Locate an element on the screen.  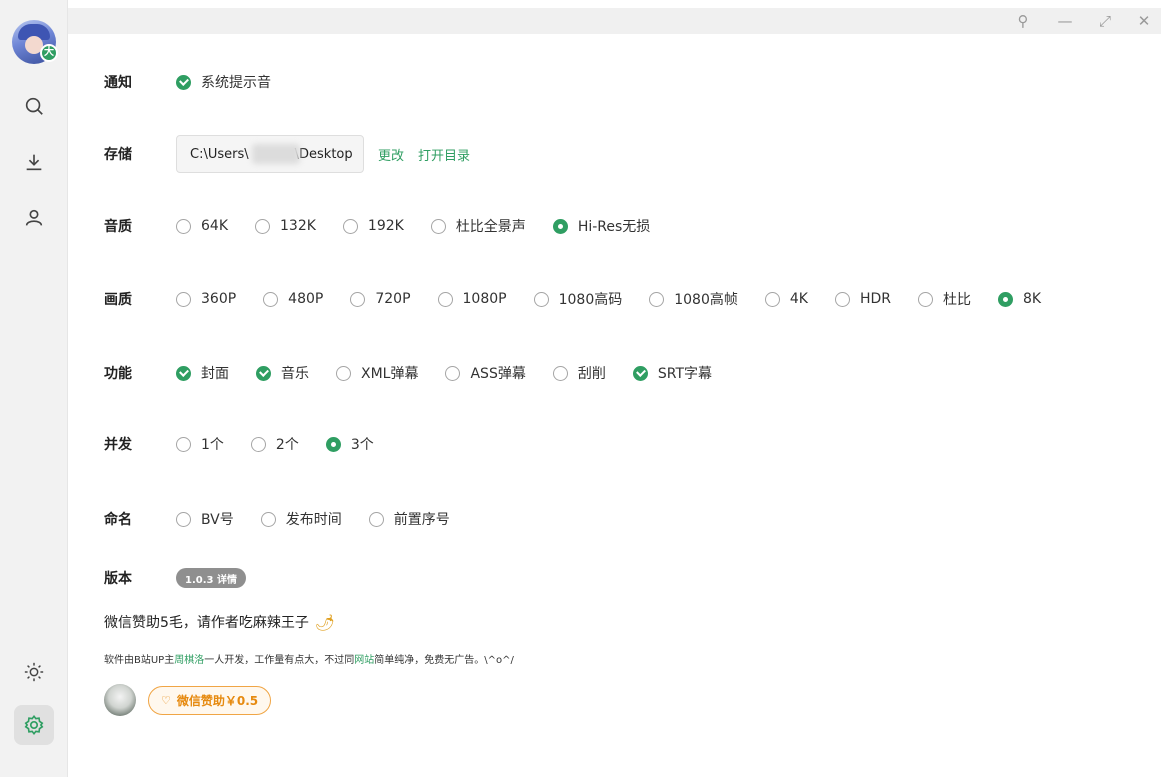
sidebar: 大 is located at coordinates (34, 388).